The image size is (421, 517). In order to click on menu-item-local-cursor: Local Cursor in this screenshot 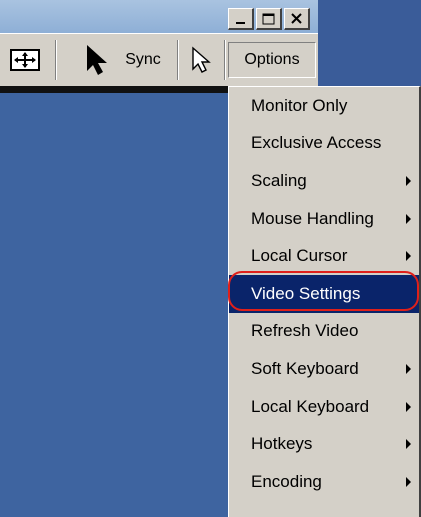, I will do `click(324, 256)`.